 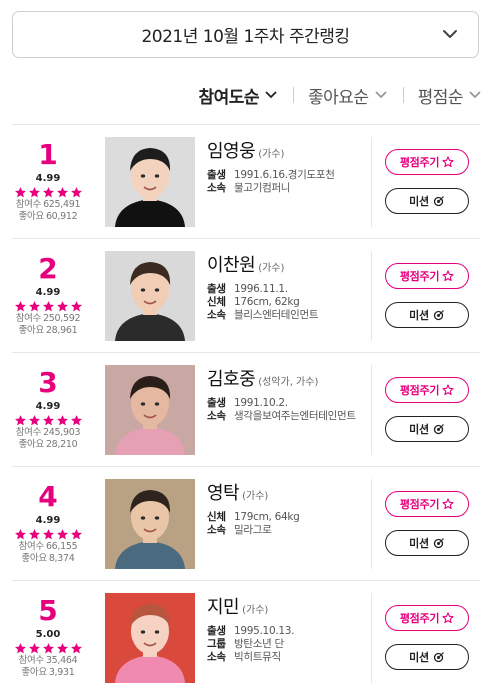 What do you see at coordinates (61, 660) in the screenshot?
I see `participants-value: 35,464` at bounding box center [61, 660].